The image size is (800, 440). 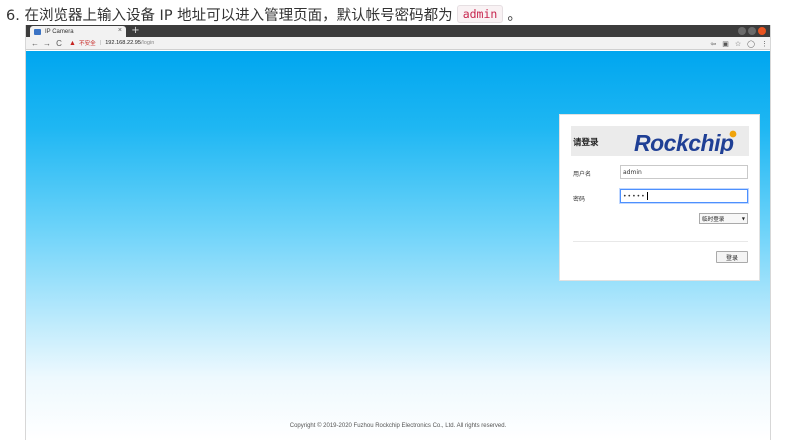 I want to click on url-path: /login, so click(x=147, y=43).